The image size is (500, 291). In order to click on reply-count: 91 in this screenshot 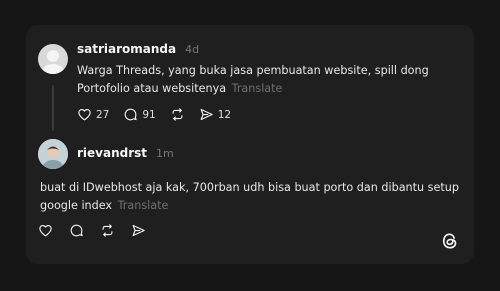, I will do `click(149, 114)`.